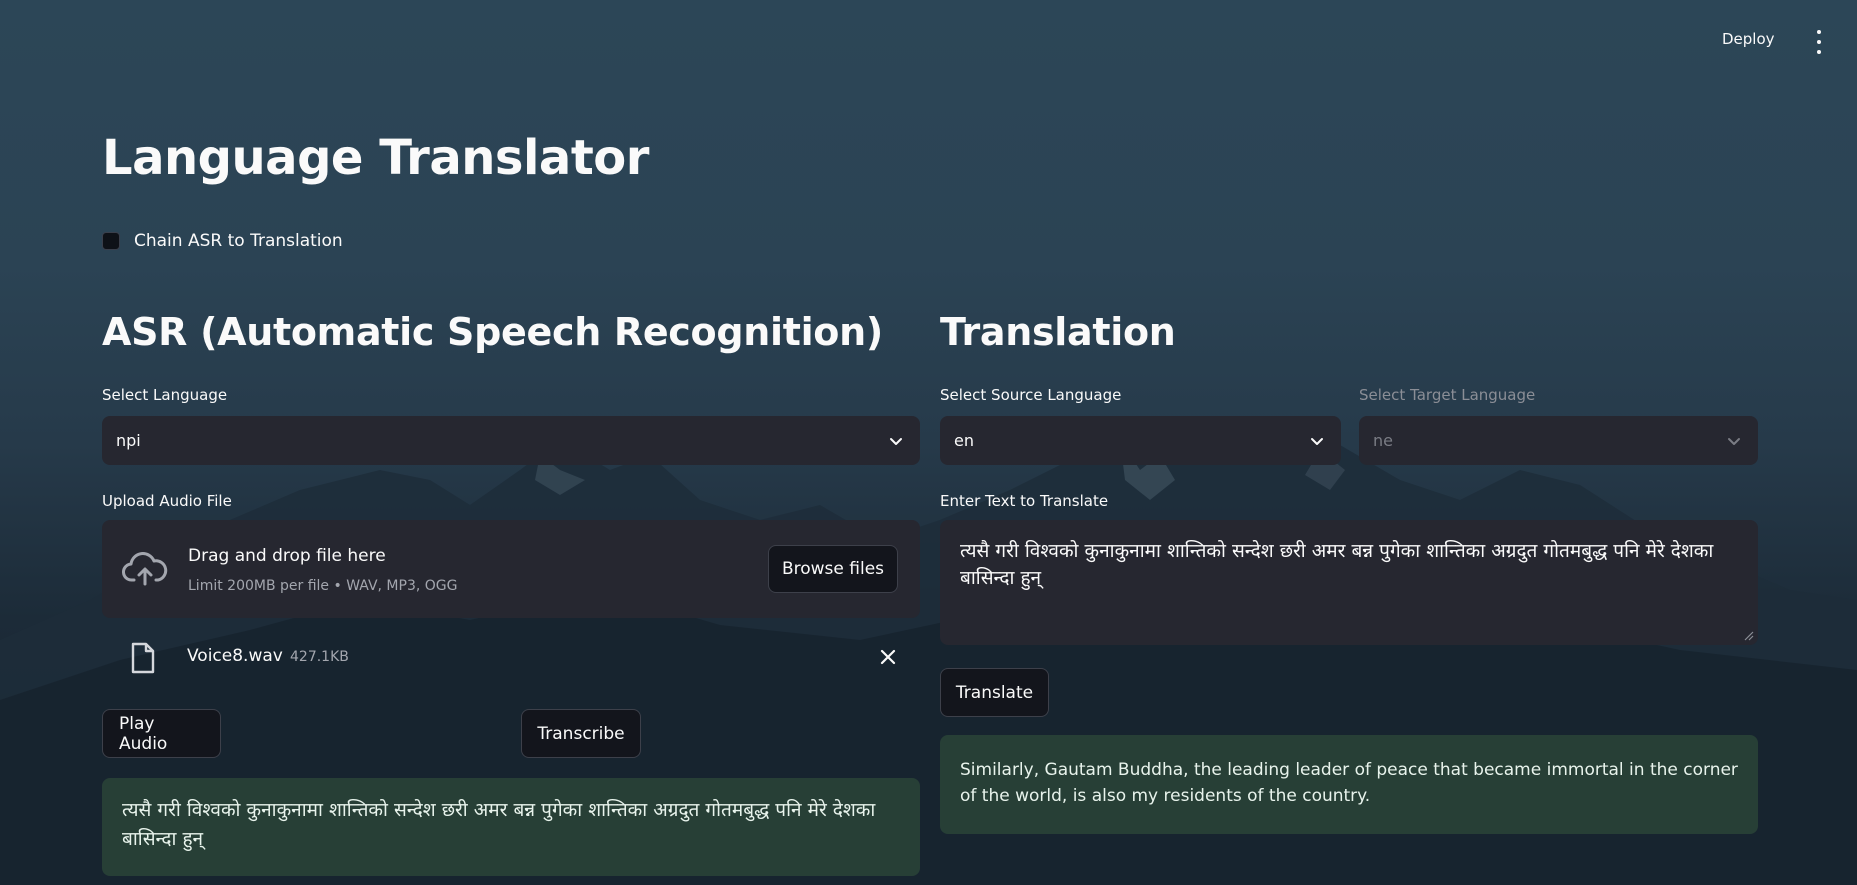  Describe the element at coordinates (1819, 42) in the screenshot. I see `kebab-menu-icon` at that location.